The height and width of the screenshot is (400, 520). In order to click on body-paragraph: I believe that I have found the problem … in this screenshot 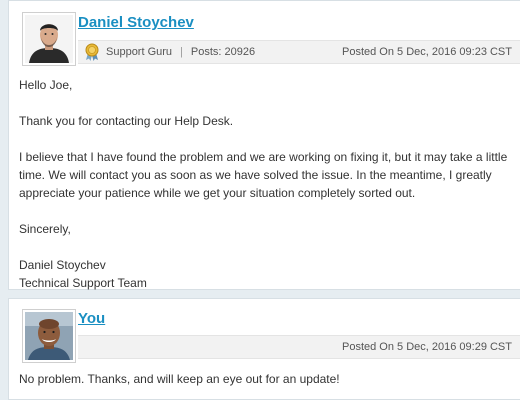, I will do `click(263, 175)`.